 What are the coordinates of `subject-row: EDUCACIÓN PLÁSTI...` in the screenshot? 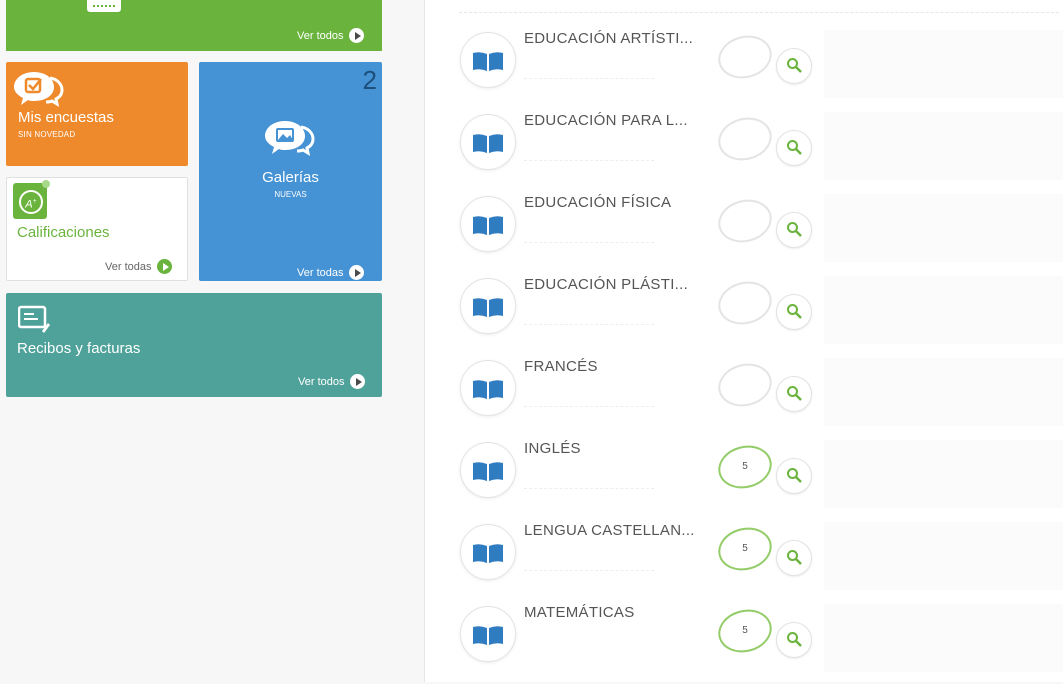 It's located at (761, 315).